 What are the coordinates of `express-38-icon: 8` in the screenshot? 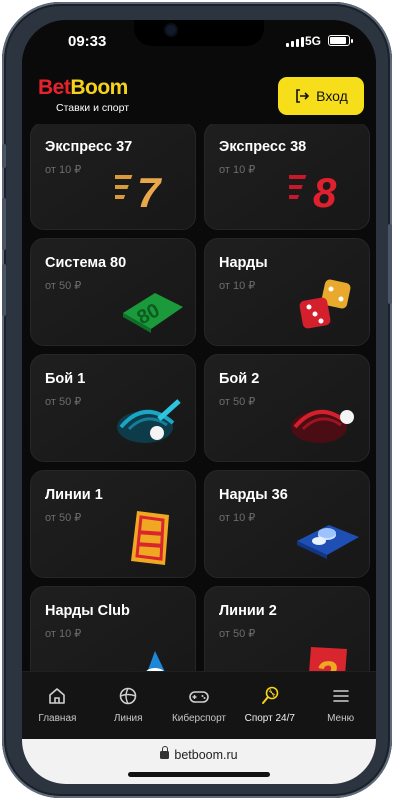 It's located at (313, 192).